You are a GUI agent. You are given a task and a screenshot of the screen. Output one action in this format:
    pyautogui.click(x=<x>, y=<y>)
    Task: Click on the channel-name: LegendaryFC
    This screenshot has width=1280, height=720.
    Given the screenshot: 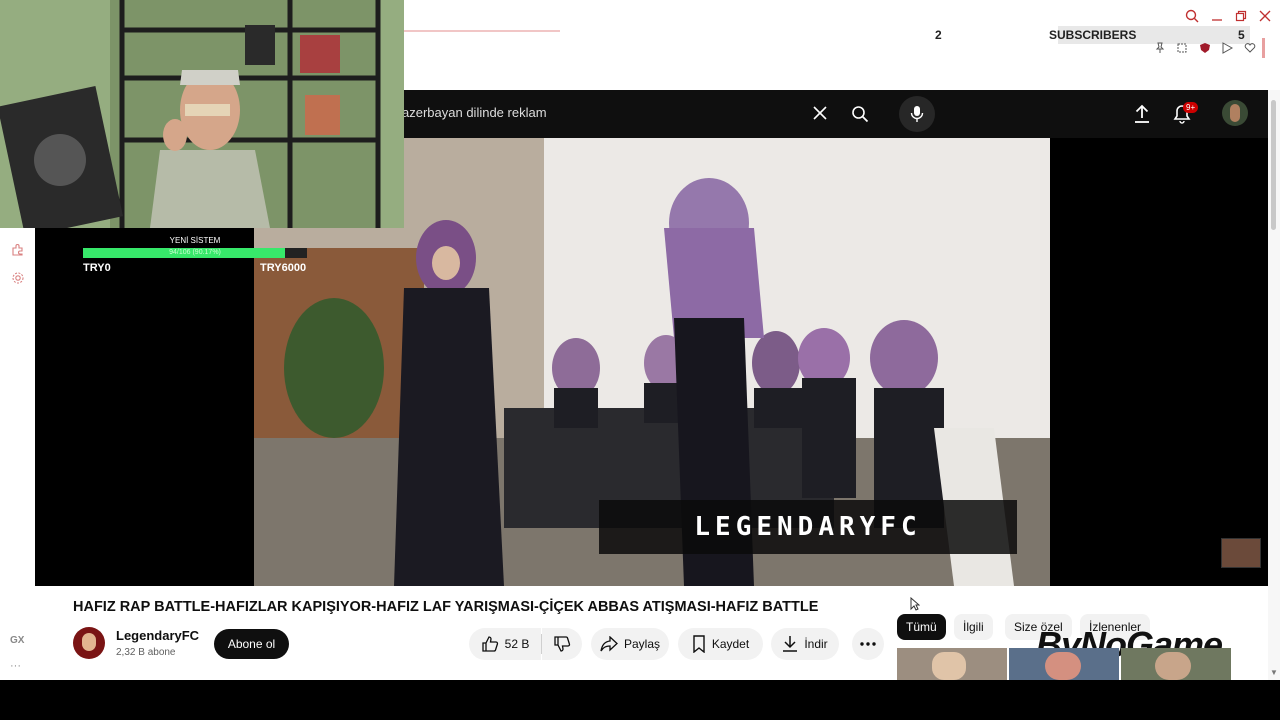 What is the action you would take?
    pyautogui.click(x=157, y=635)
    